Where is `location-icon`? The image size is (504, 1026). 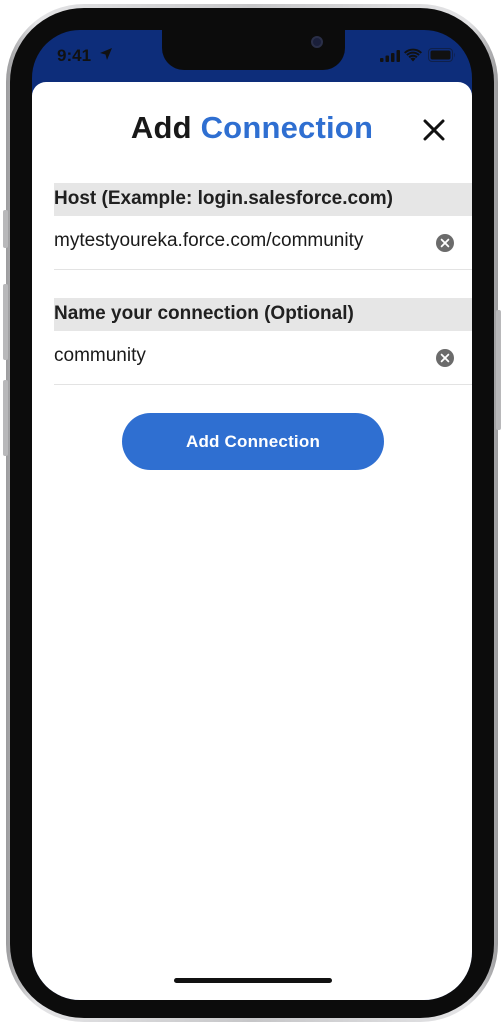 location-icon is located at coordinates (106, 54).